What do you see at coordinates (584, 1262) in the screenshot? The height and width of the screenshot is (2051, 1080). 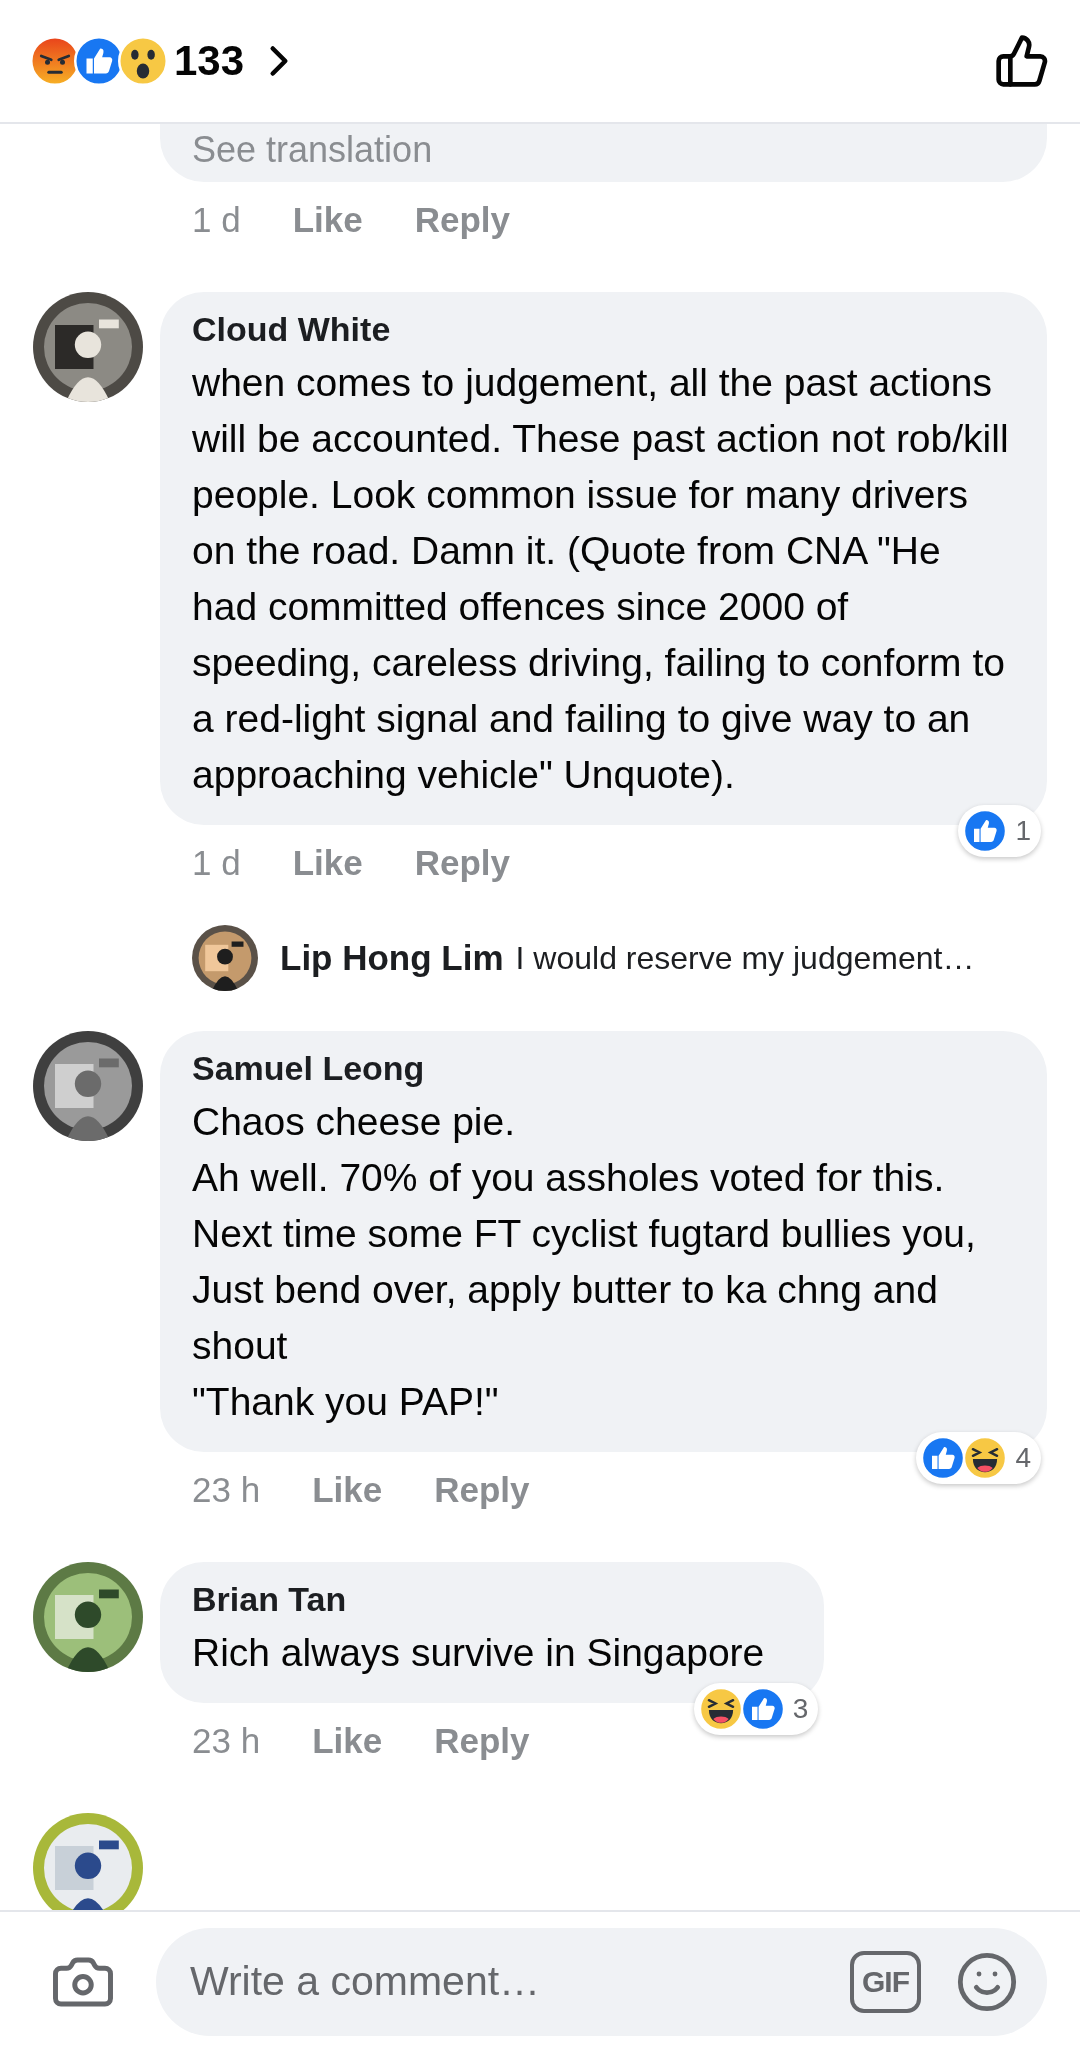 I see `comment-text: Chaos cheese pie. Ah well. 70% of you assholes voted for this. Next time some FT cyclist fugtard bullies you, Just bend over, apply butter to ka chng and shout "Thank you PAP!"` at bounding box center [584, 1262].